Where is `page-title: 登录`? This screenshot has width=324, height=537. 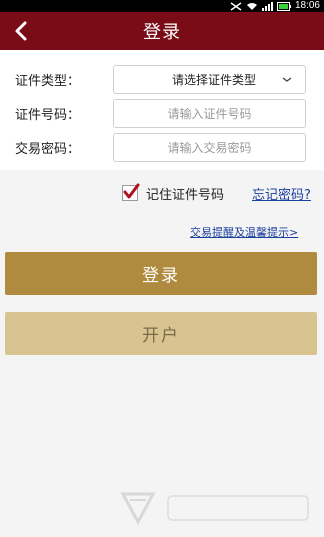
page-title: 登录 is located at coordinates (162, 32).